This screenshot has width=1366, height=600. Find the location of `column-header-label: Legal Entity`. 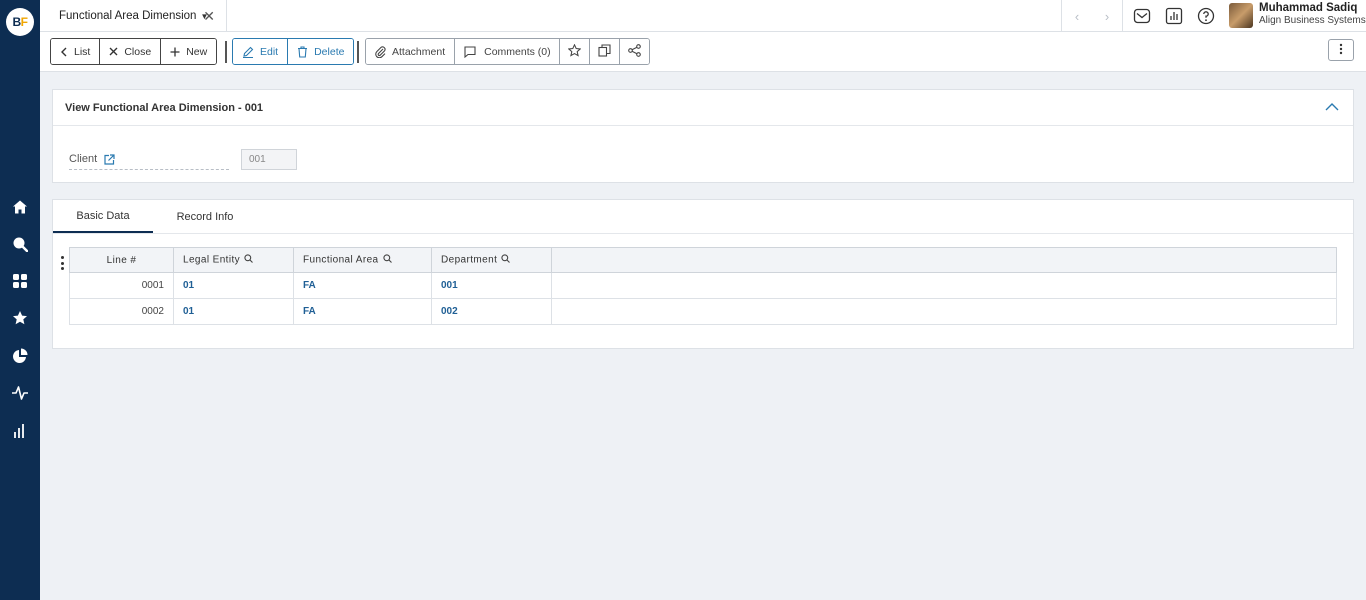

column-header-label: Legal Entity is located at coordinates (212, 260).